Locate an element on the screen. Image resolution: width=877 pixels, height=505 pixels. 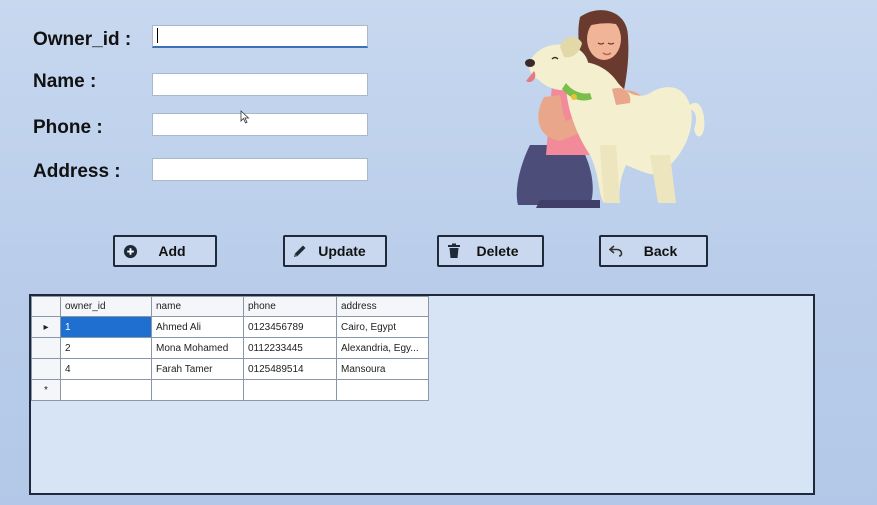
table-cell: 0125489514 is located at coordinates (290, 369).